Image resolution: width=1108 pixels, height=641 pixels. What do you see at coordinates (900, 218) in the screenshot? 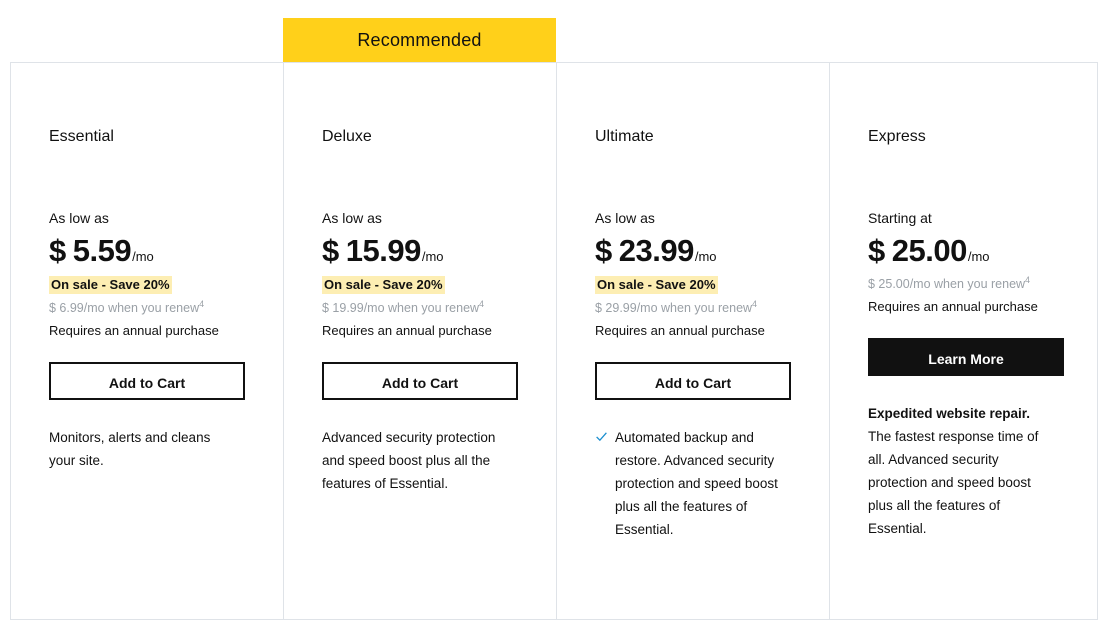
I see `price-lead-text: Starting at` at bounding box center [900, 218].